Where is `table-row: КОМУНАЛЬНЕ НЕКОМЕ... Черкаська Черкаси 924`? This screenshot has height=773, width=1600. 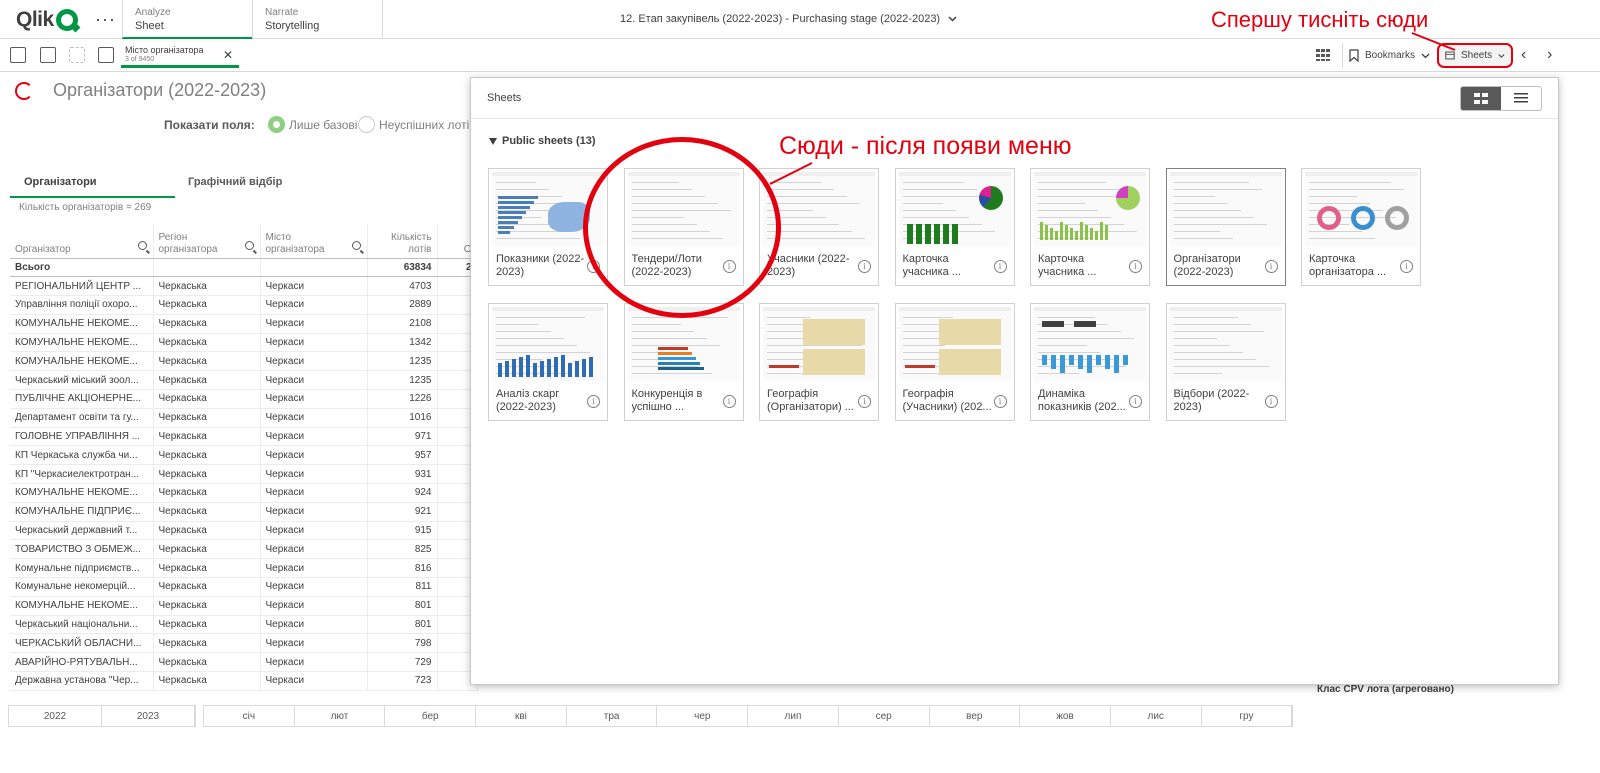 table-row: КОМУНАЛЬНЕ НЕКОМЕ... Черкаська Черкаси 924 is located at coordinates (244, 493).